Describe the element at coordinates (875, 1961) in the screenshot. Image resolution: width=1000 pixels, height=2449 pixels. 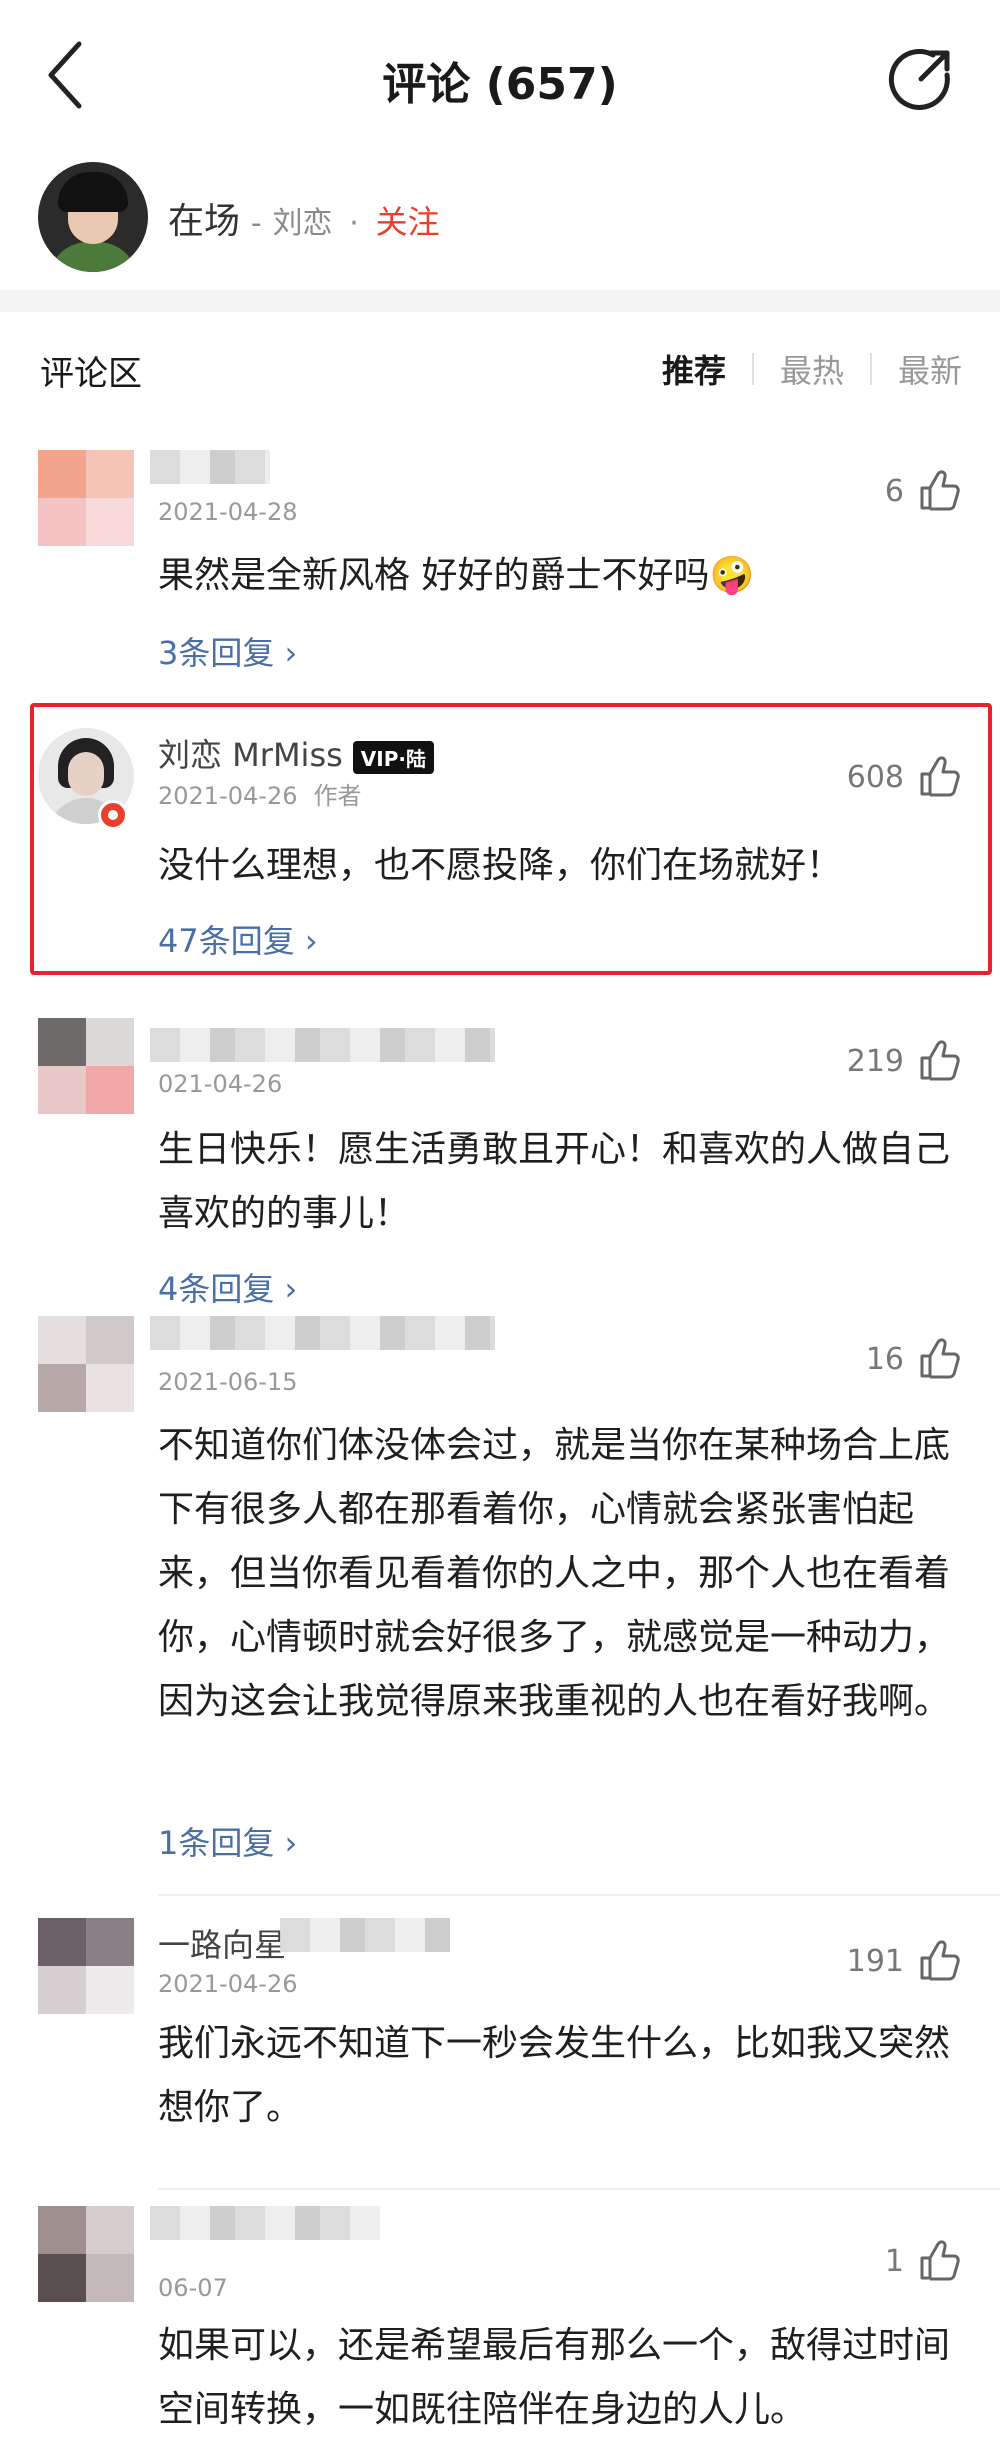
I see `like-count: 191` at that location.